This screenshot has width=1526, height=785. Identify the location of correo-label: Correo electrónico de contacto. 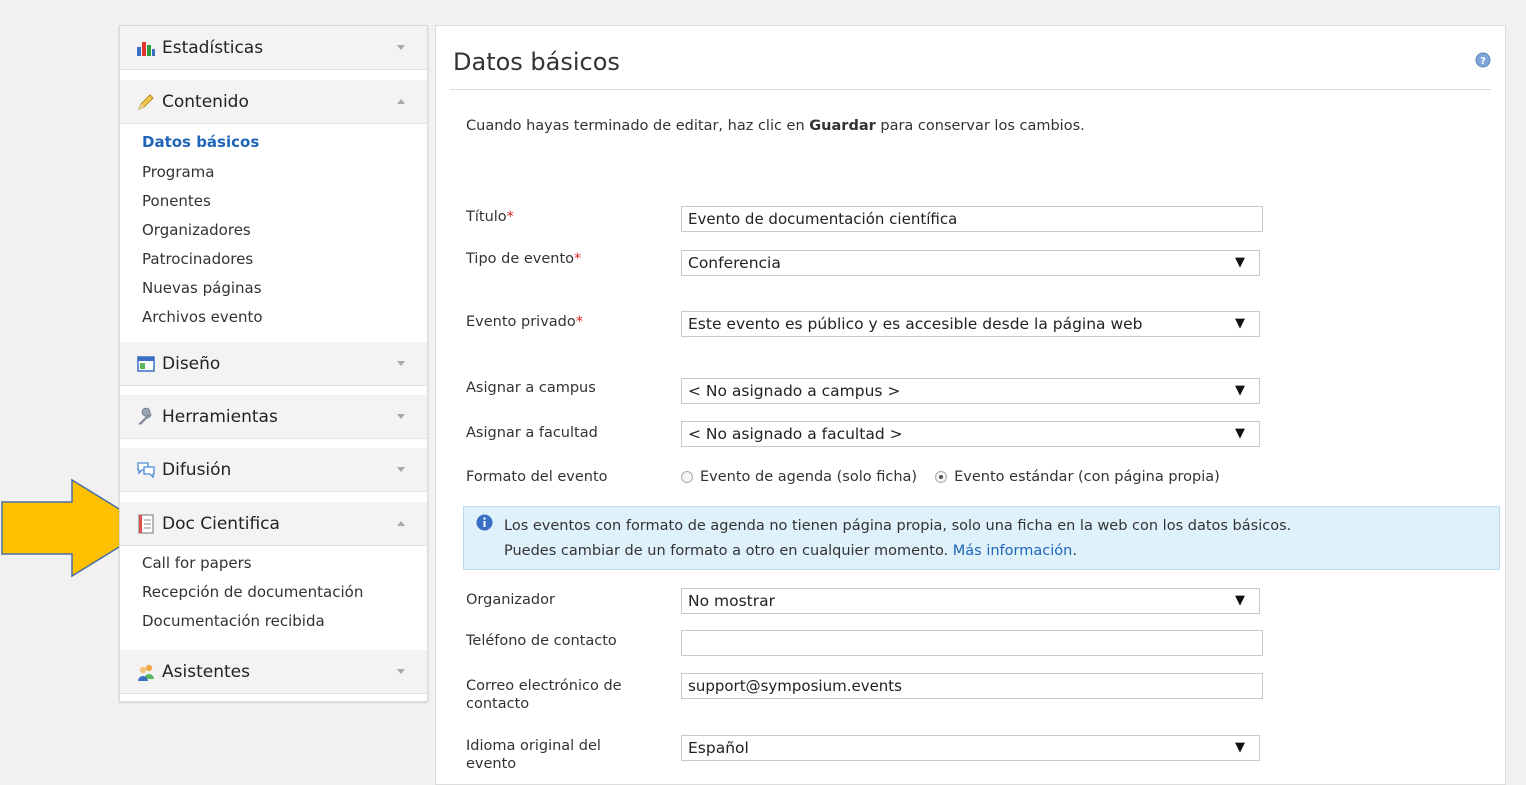
(544, 695).